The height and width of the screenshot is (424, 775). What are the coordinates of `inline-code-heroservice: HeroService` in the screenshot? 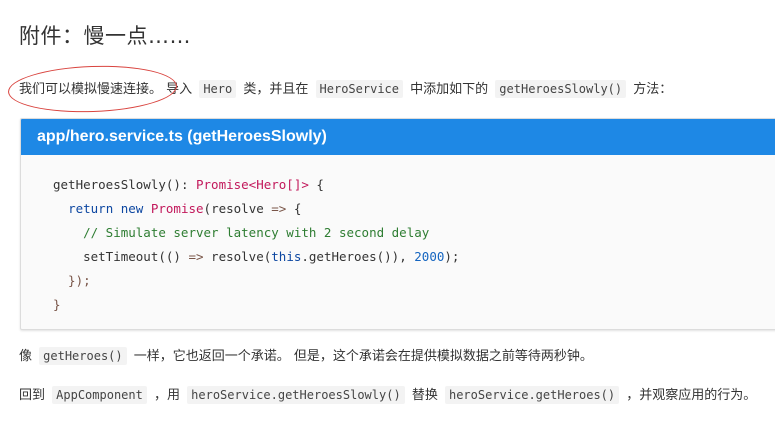 It's located at (359, 89).